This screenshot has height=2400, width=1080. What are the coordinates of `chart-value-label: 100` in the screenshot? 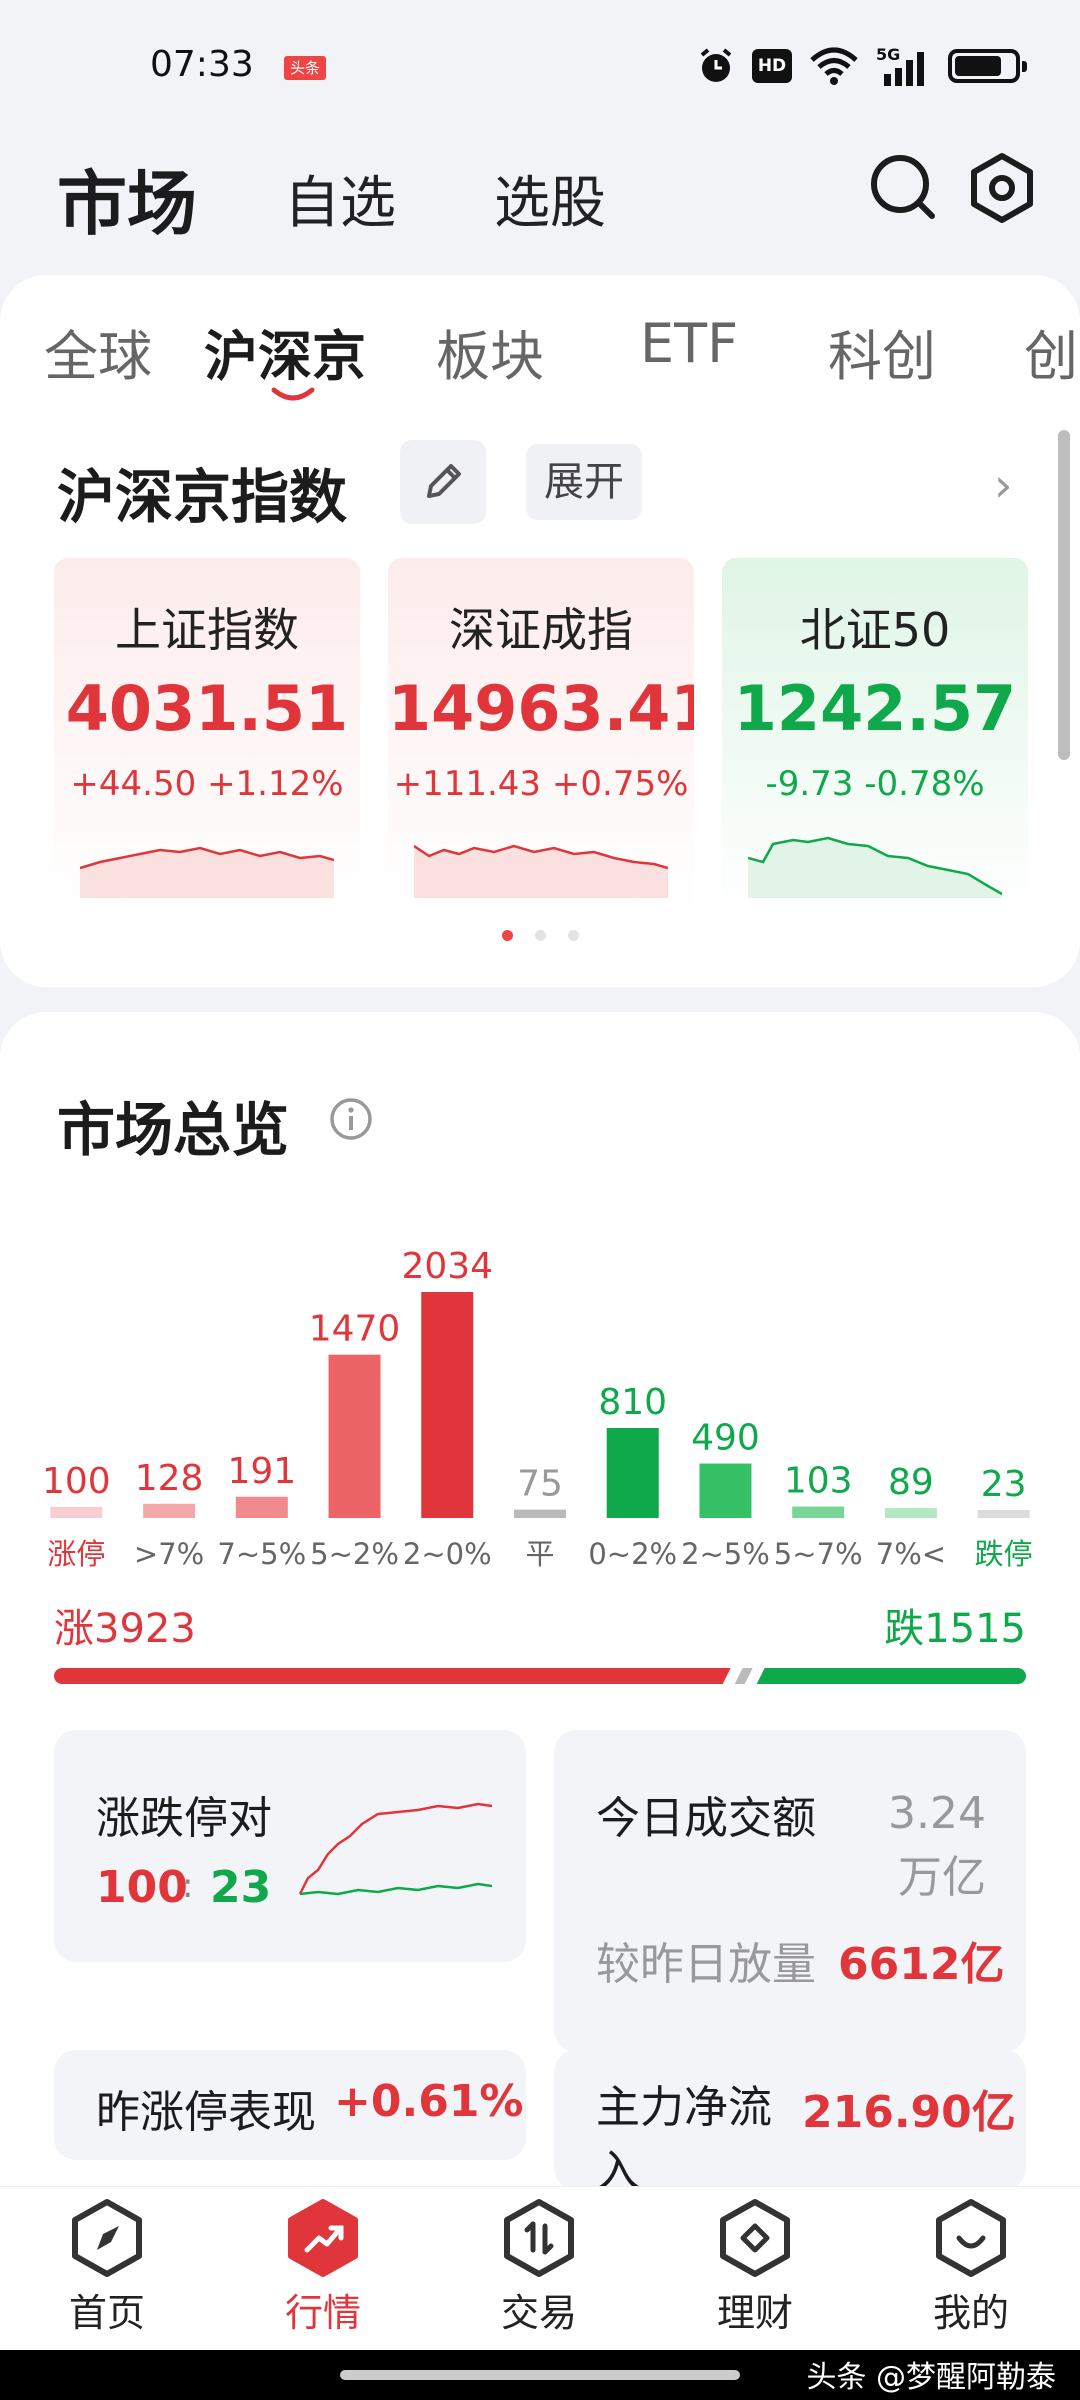 It's located at (76, 1481).